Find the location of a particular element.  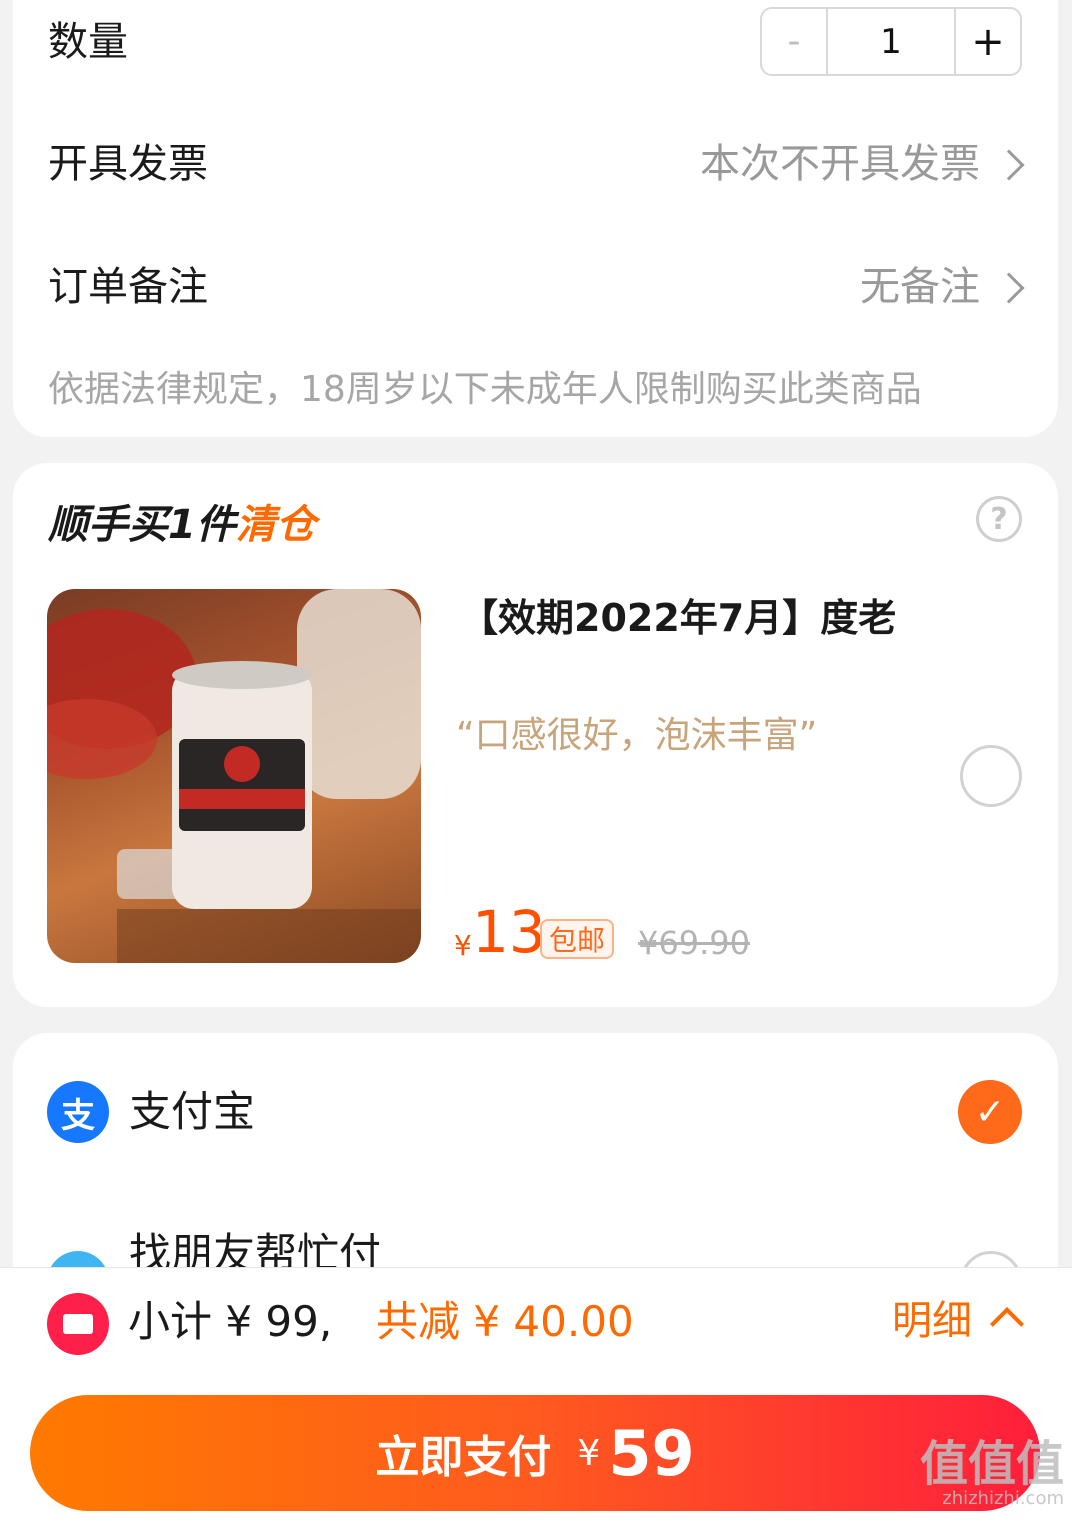

watermark: 值值值 zhizhizhi.com is located at coordinates (992, 1474).